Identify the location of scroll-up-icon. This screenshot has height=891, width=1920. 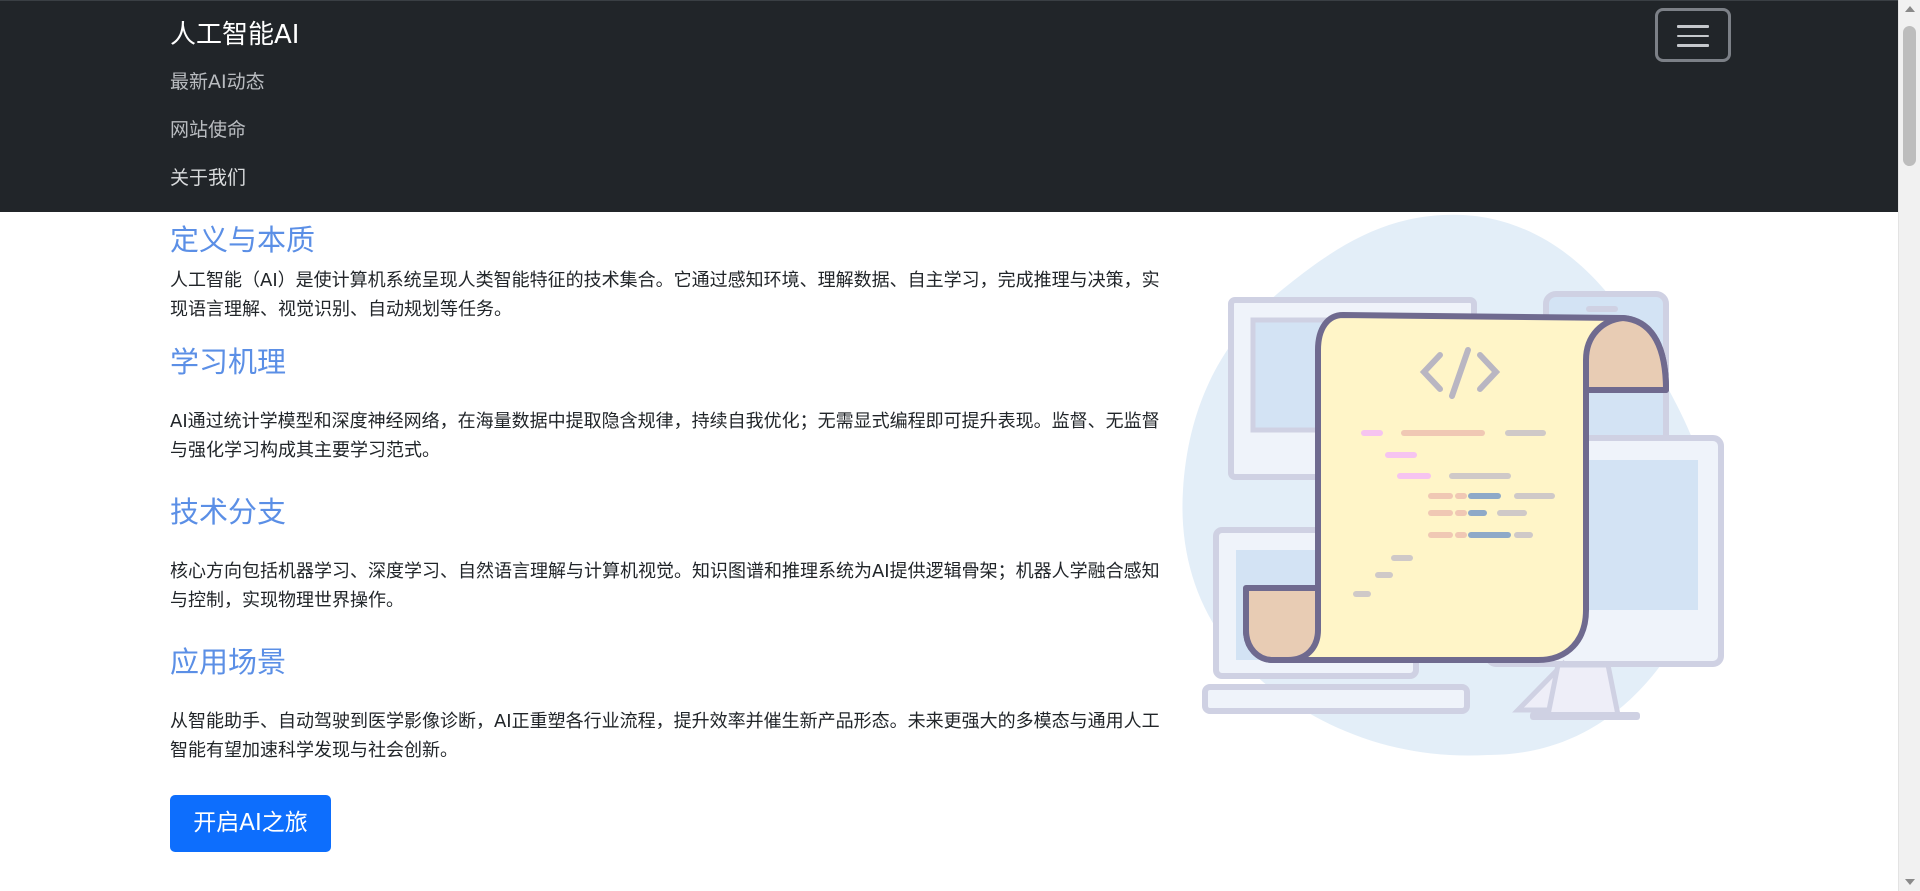
(1910, 9).